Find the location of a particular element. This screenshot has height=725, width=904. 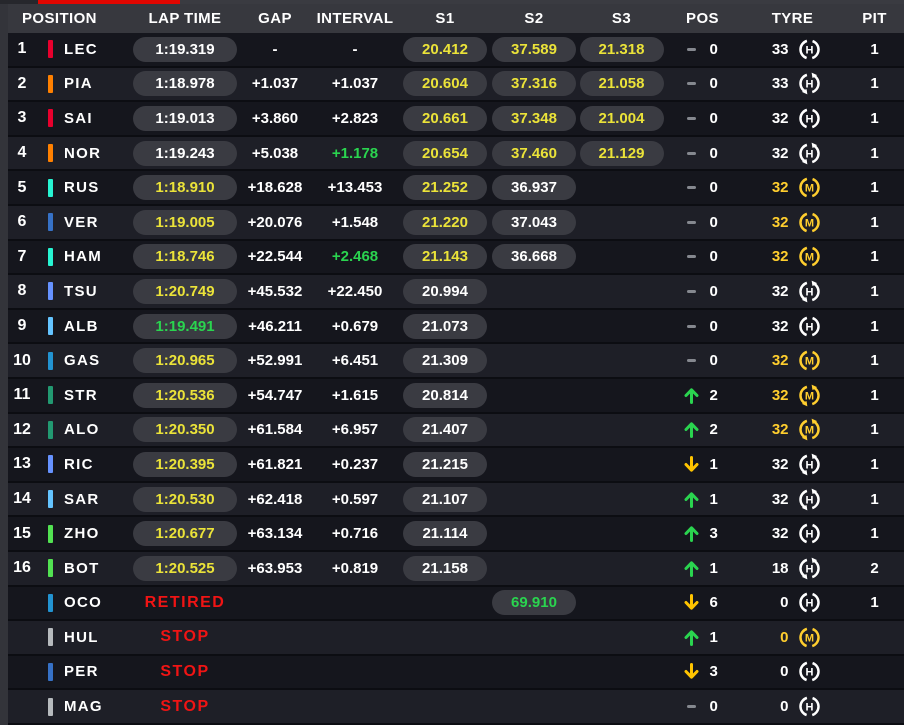

sector-3-cell: 21.004 is located at coordinates (621, 118).